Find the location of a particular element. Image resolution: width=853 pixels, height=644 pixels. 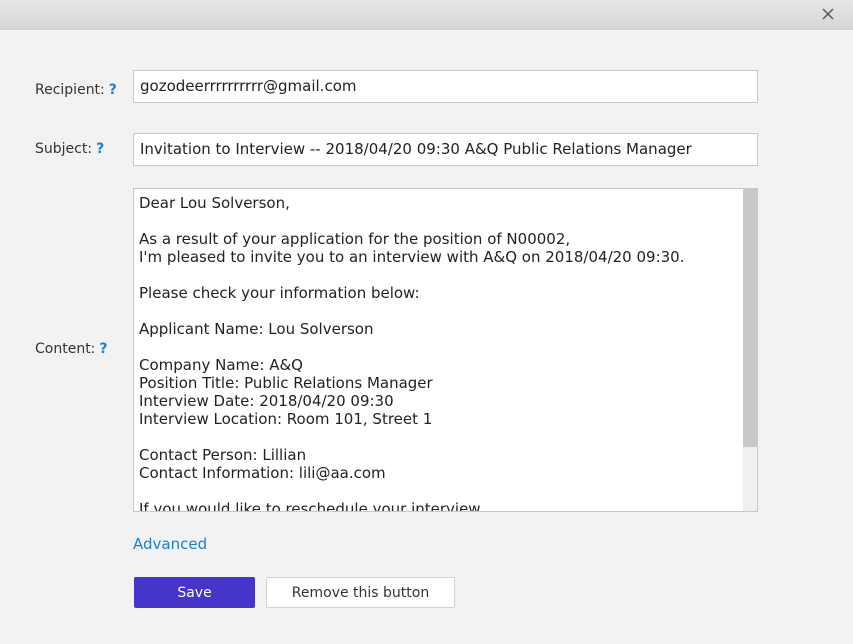

recipient-label: Recipient:? is located at coordinates (76, 90).